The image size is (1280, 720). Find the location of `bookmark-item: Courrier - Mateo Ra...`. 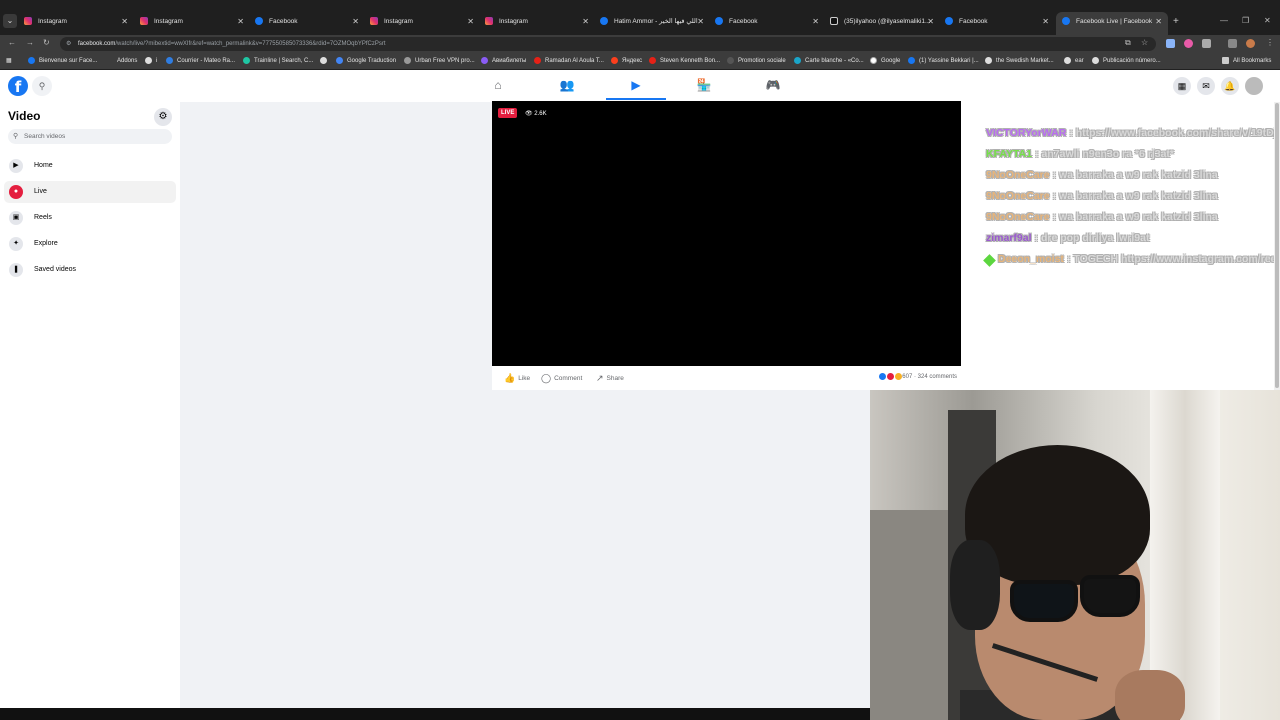

bookmark-item: Courrier - Mateo Ra... is located at coordinates (200, 61).